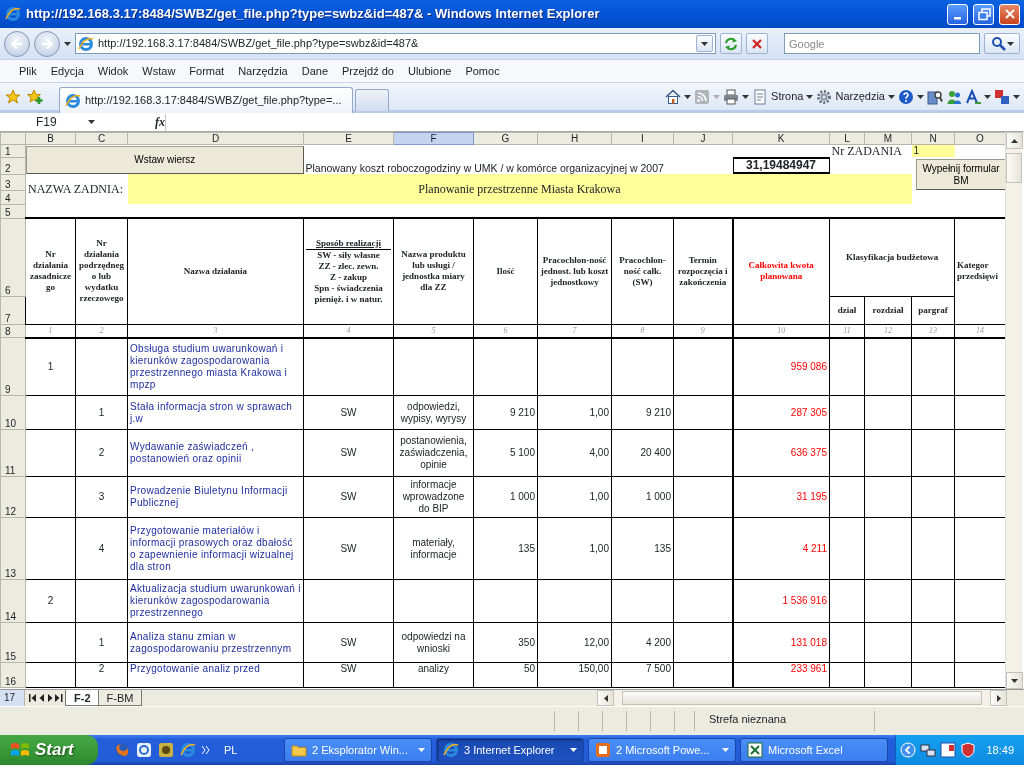 The image size is (1024, 768). What do you see at coordinates (206, 750) in the screenshot?
I see `more-icon` at bounding box center [206, 750].